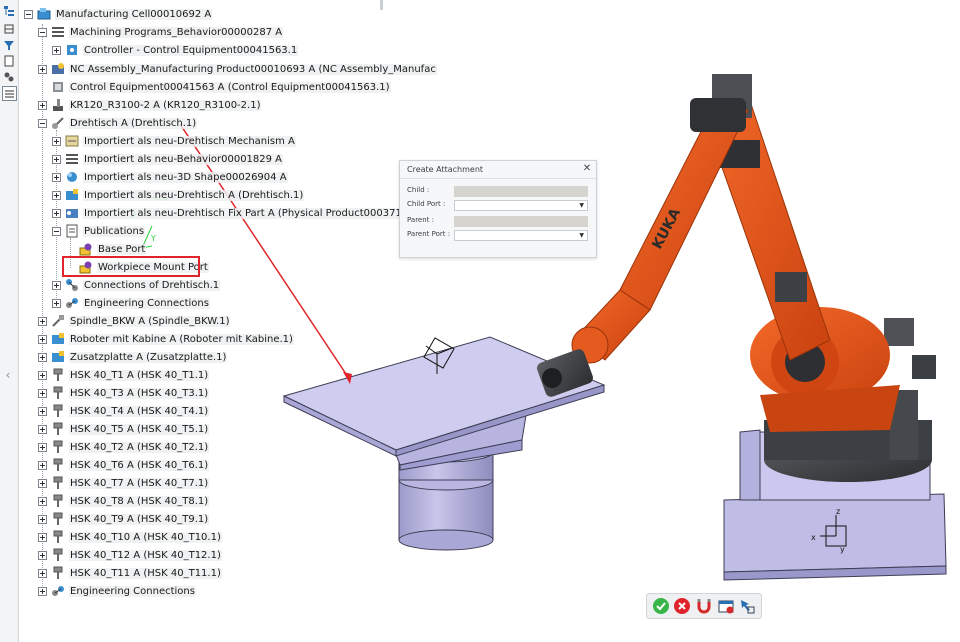 This screenshot has width=960, height=642. I want to click on selection-highlight, so click(131, 266).